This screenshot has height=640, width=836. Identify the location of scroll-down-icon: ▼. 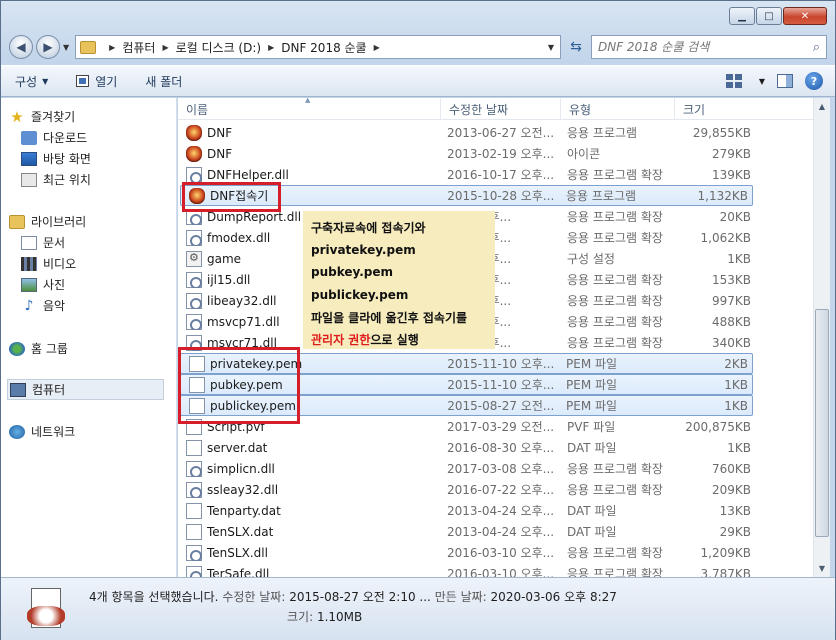
(822, 568).